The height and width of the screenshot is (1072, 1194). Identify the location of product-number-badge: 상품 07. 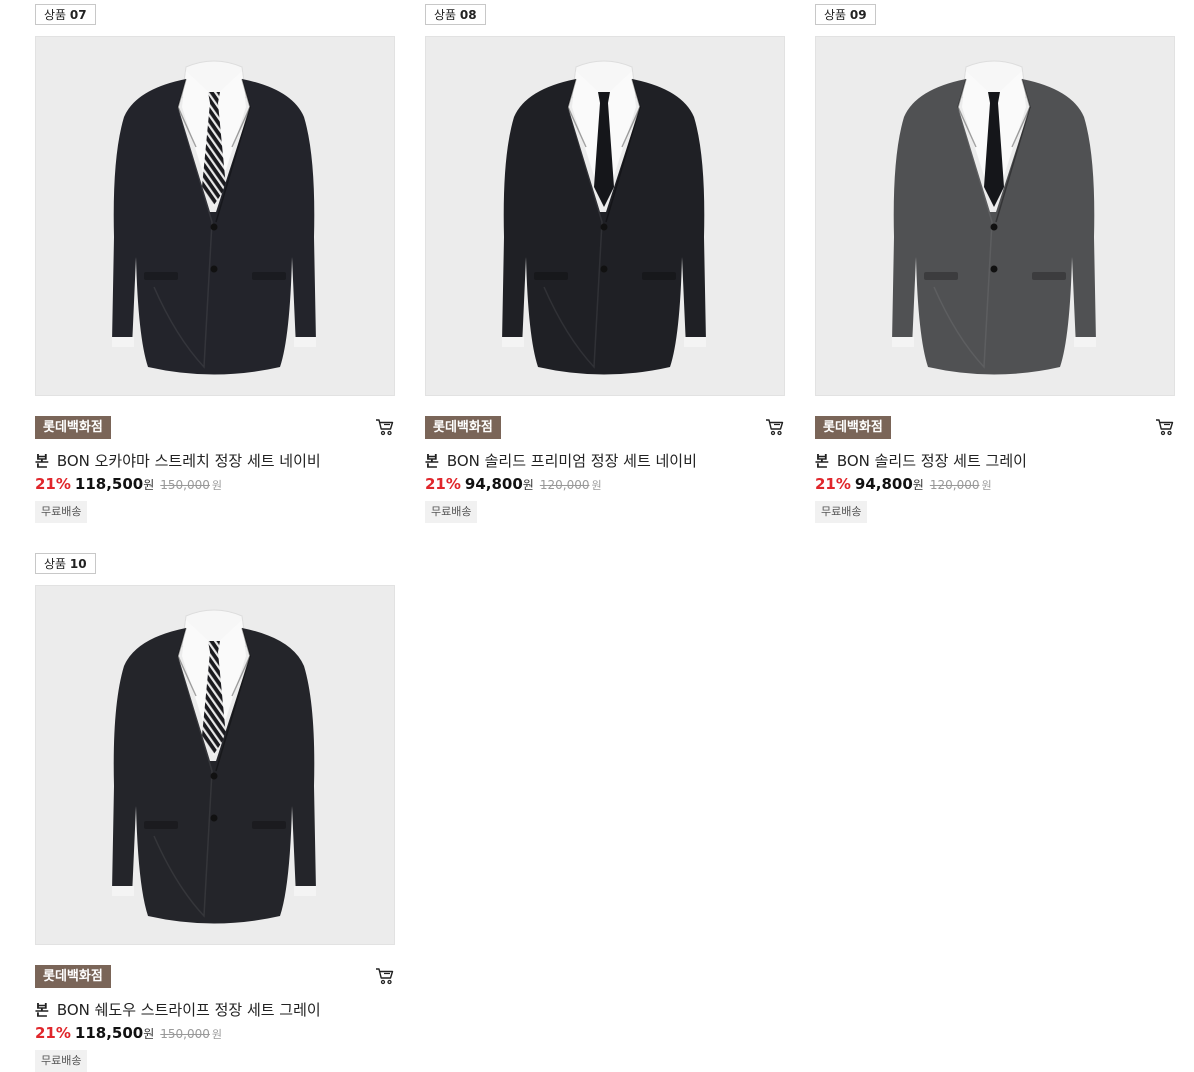
(65, 14).